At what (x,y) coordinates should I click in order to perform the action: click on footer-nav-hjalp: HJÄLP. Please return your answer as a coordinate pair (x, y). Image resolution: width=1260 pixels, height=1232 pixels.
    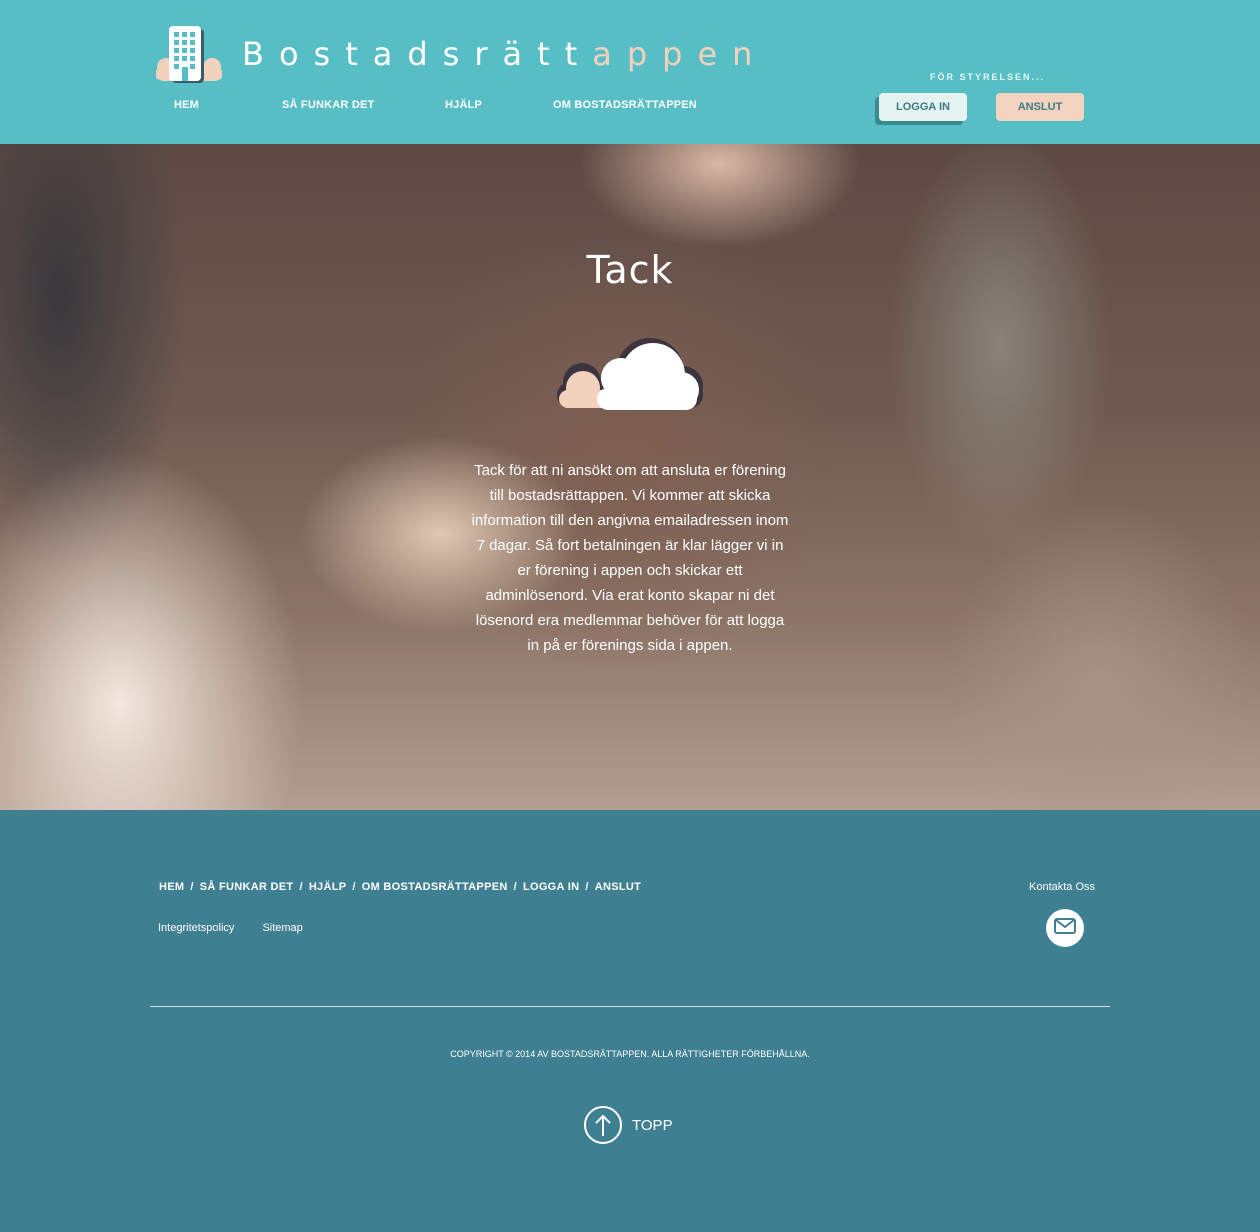
    Looking at the image, I should click on (328, 887).